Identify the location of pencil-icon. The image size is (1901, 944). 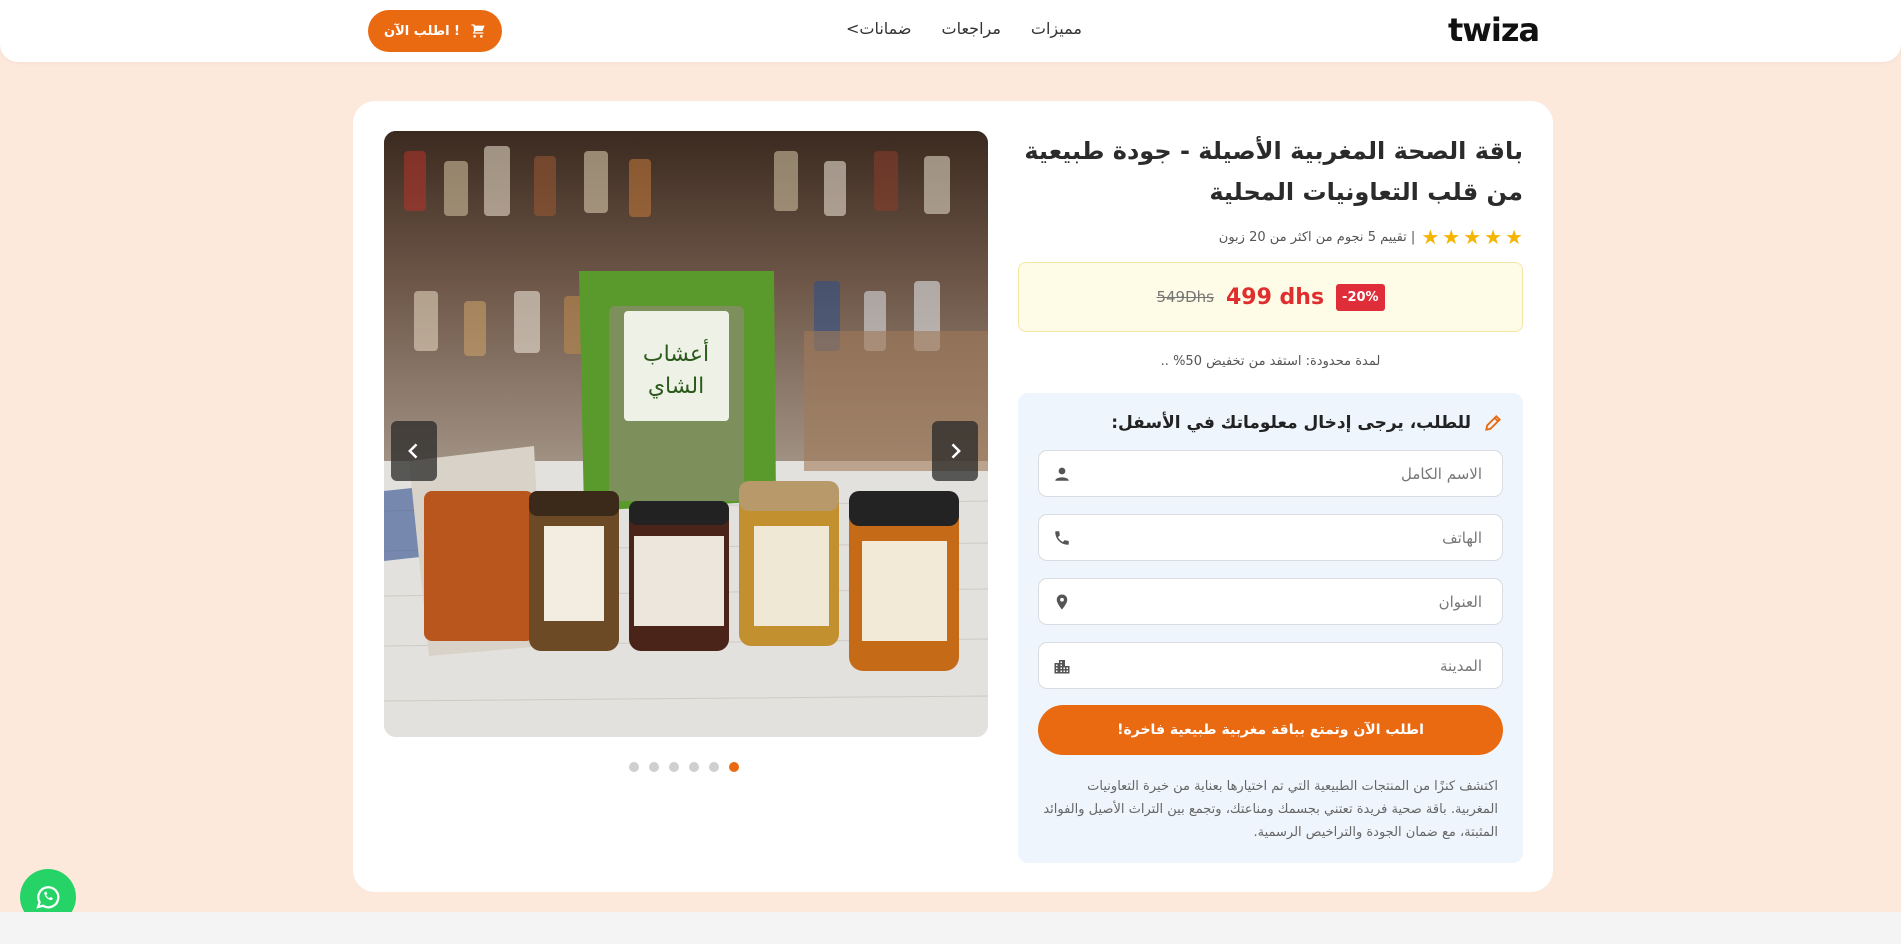
(1493, 423).